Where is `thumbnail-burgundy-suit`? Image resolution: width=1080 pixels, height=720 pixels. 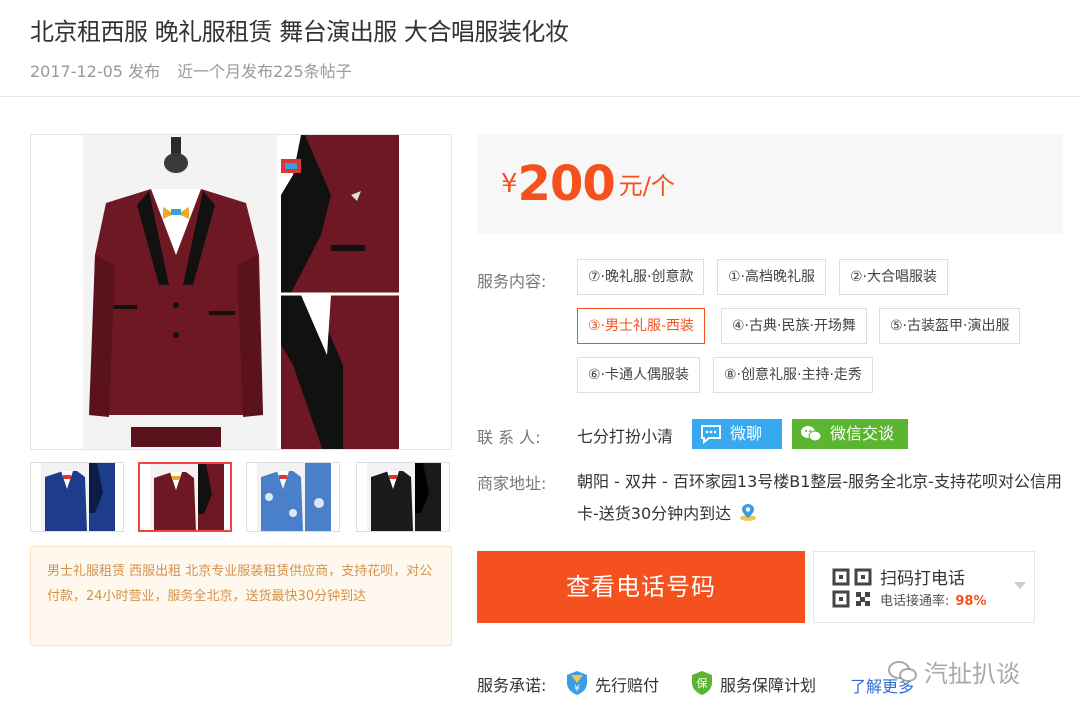
thumbnail-burgundy-suit is located at coordinates (185, 497).